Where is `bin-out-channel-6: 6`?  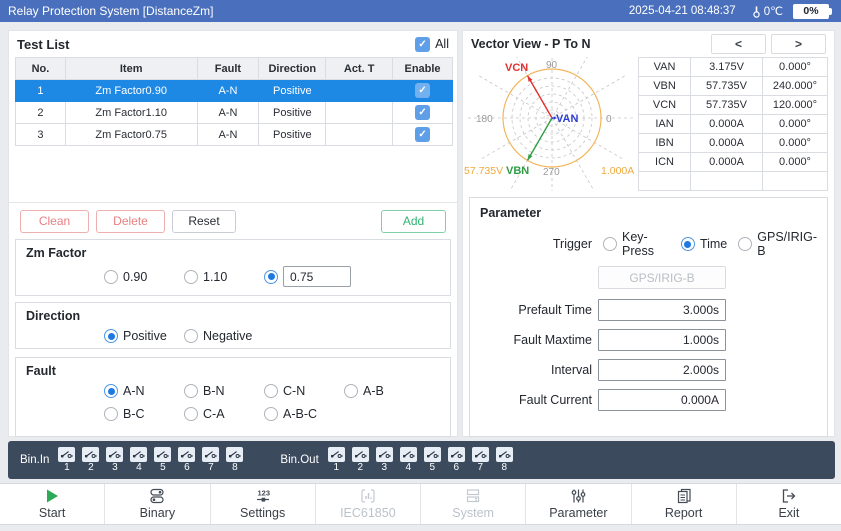
bin-out-channel-6: 6 is located at coordinates (456, 460).